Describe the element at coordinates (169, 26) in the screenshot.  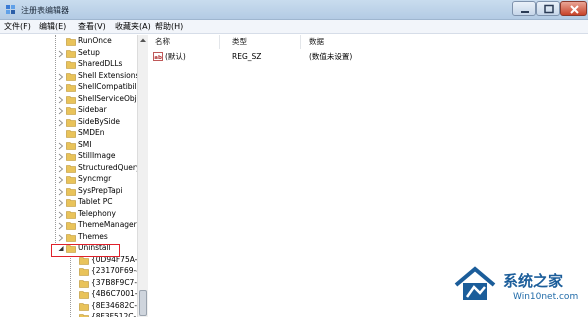
I see `menu-help: 帮助(H)` at that location.